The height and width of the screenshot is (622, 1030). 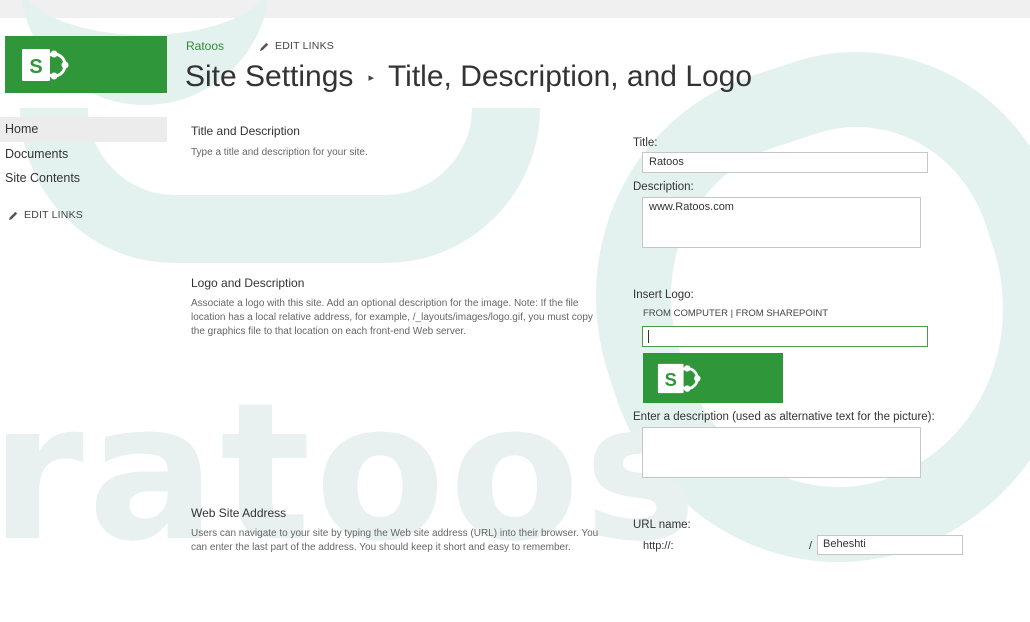 I want to click on edit-links-nav: EDIT LINKS, so click(x=45, y=215).